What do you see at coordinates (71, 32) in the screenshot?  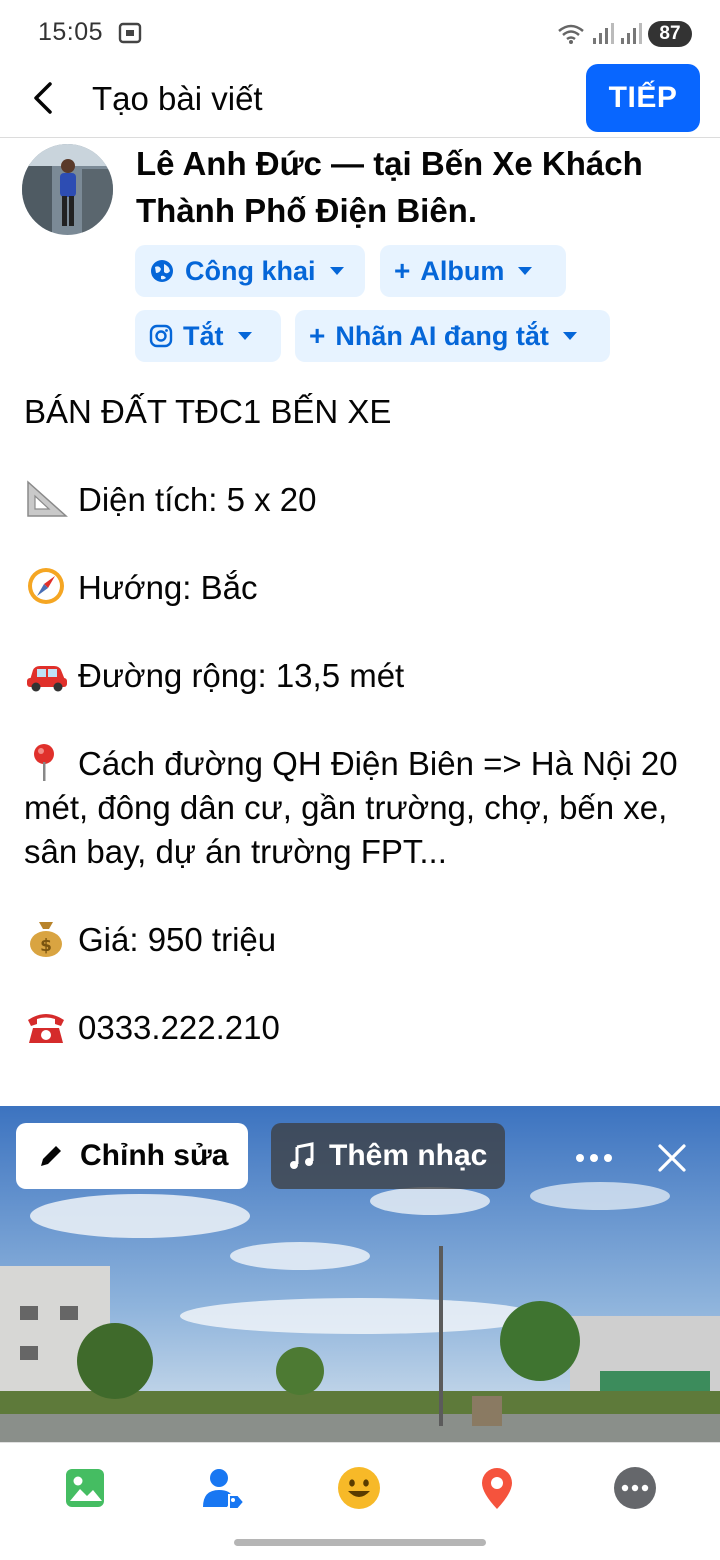 I see `status-time: 15:05` at bounding box center [71, 32].